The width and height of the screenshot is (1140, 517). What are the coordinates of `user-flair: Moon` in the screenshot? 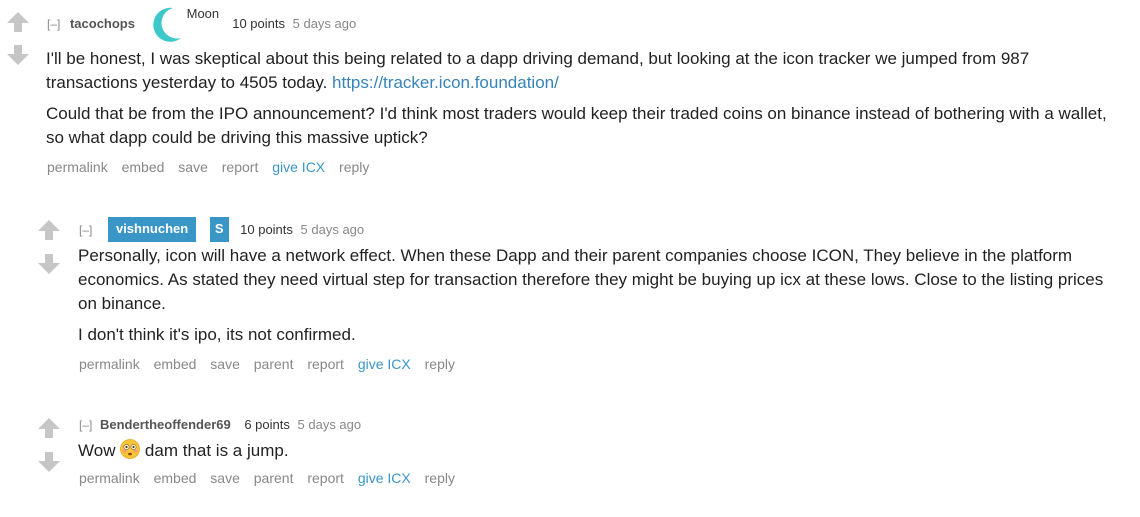 It's located at (186, 24).